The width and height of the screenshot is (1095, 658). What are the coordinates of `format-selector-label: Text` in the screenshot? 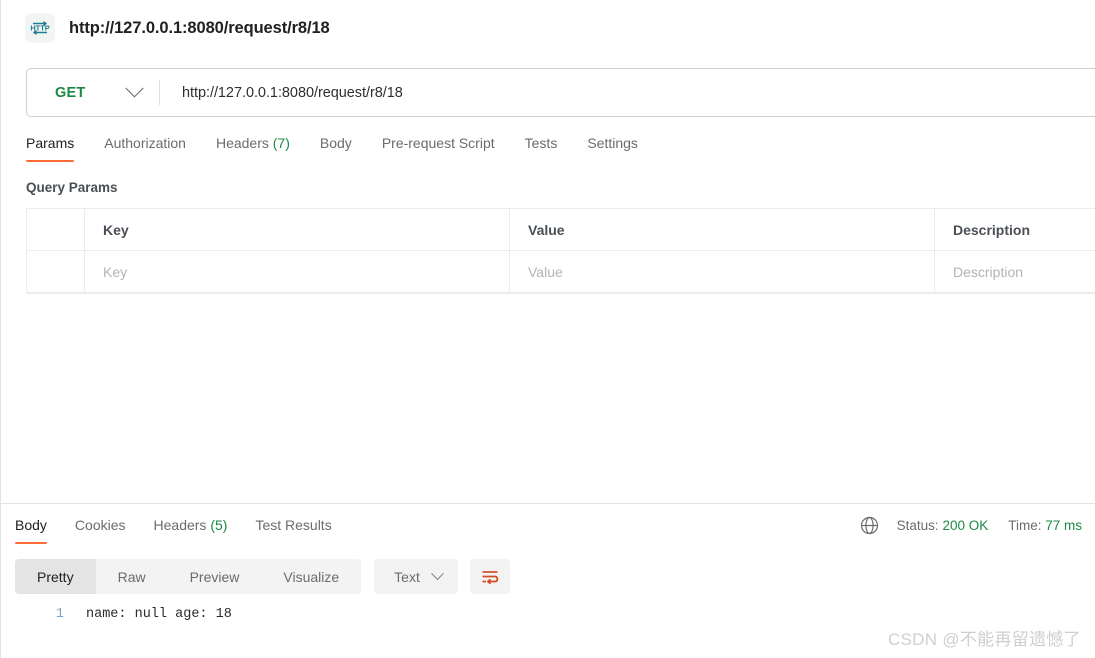 It's located at (407, 576).